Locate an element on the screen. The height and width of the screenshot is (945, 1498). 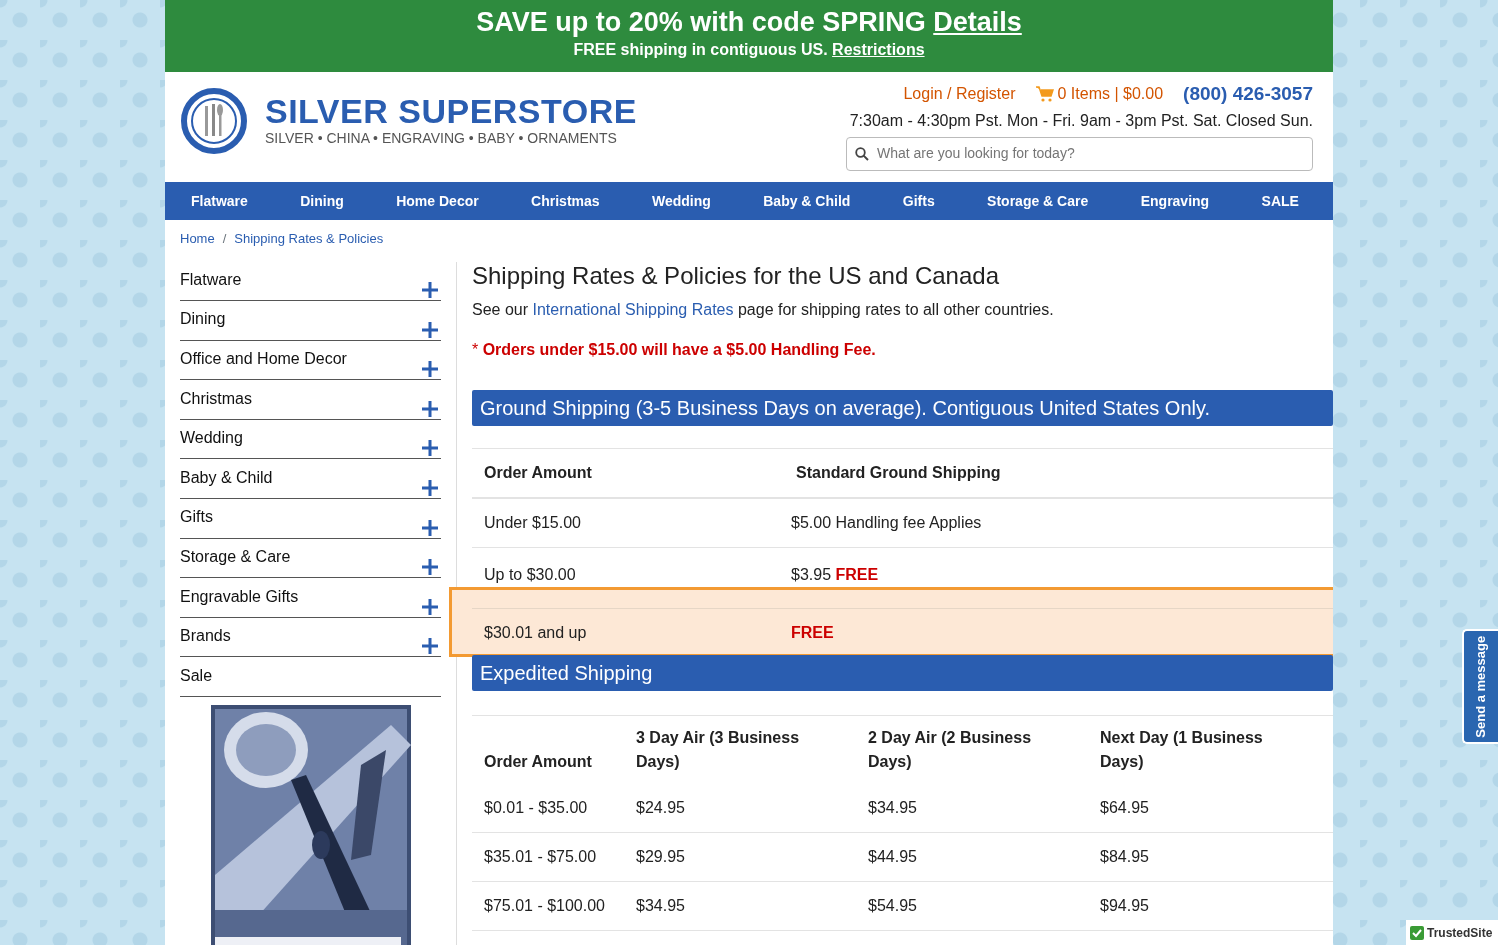
column-header: Standard Ground Shipping is located at coordinates (898, 473).